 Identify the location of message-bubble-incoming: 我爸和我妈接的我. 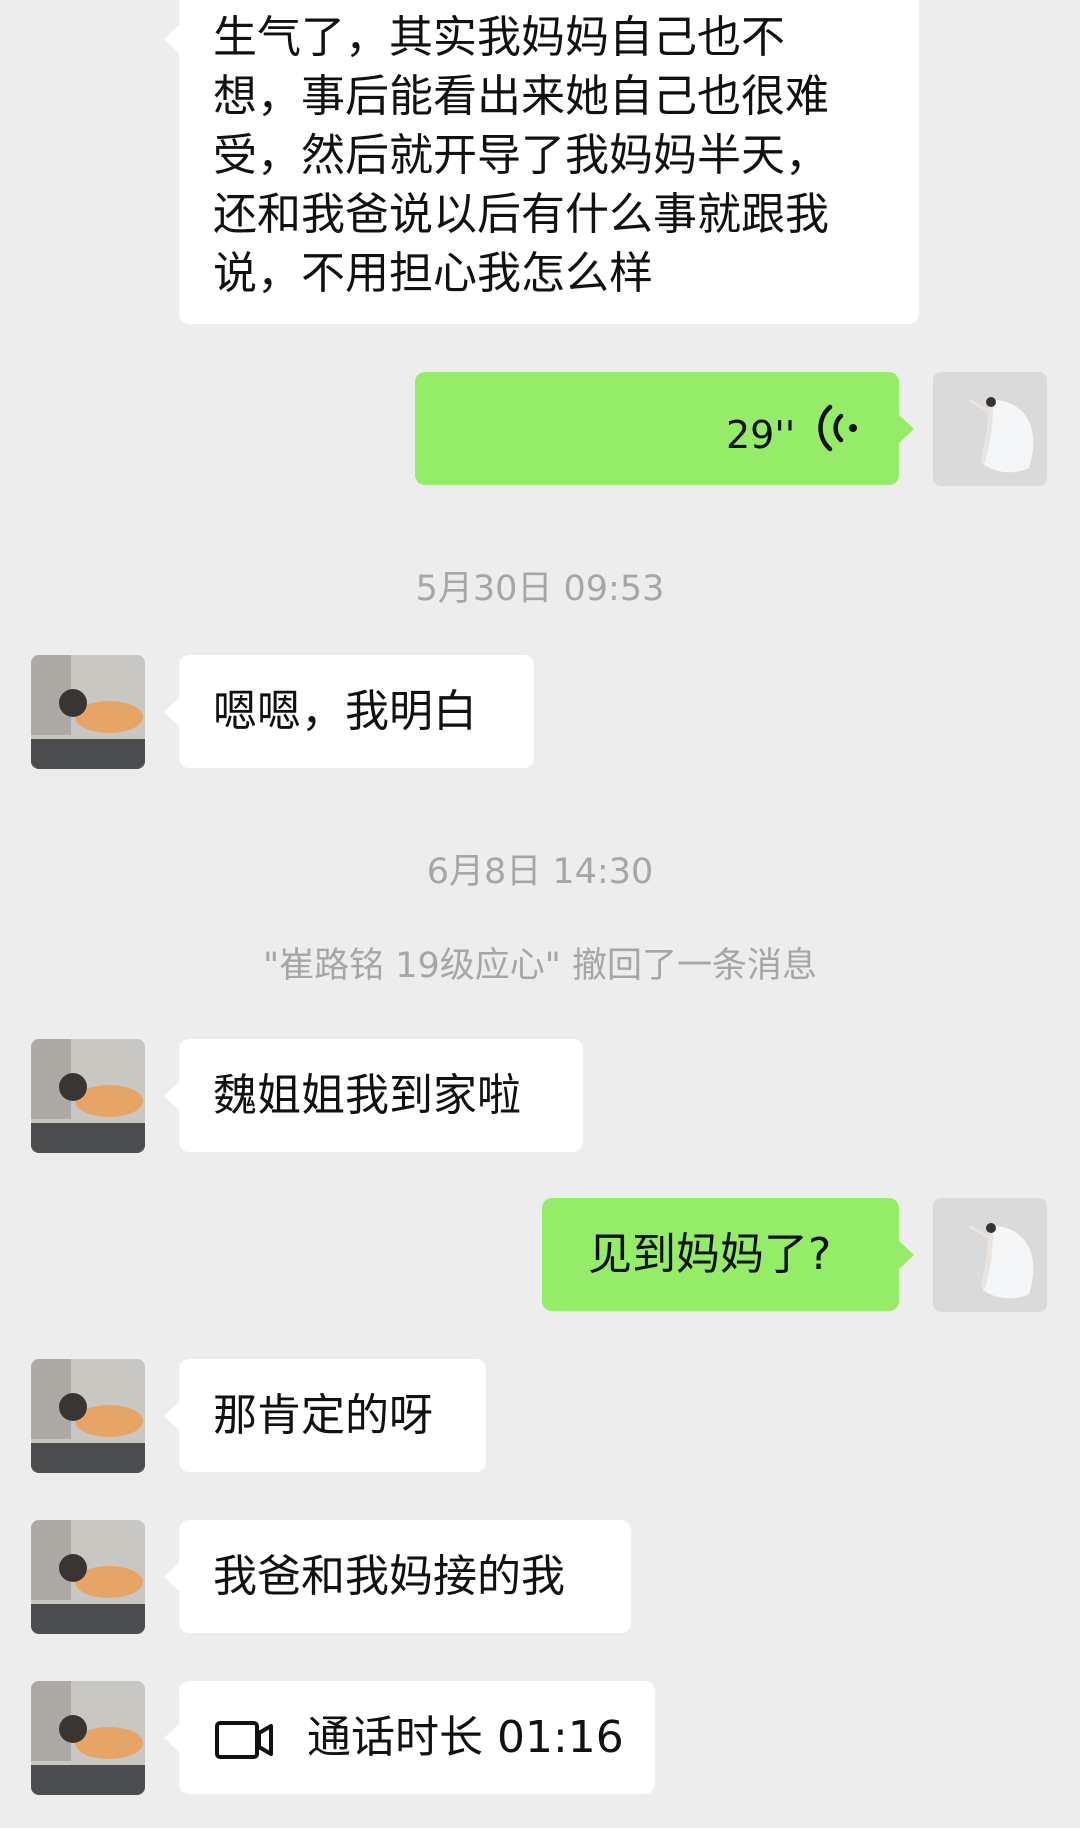
(397, 1576).